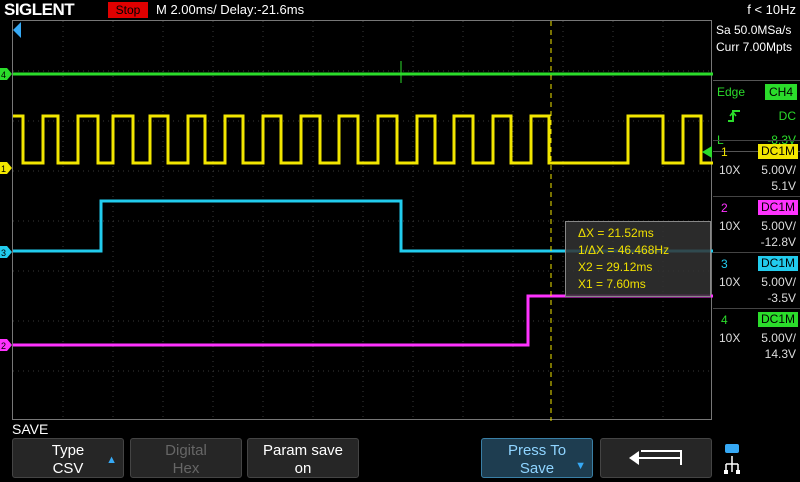 Image resolution: width=800 pixels, height=482 pixels. What do you see at coordinates (707, 152) in the screenshot?
I see `trigger-level-arrow-icon` at bounding box center [707, 152].